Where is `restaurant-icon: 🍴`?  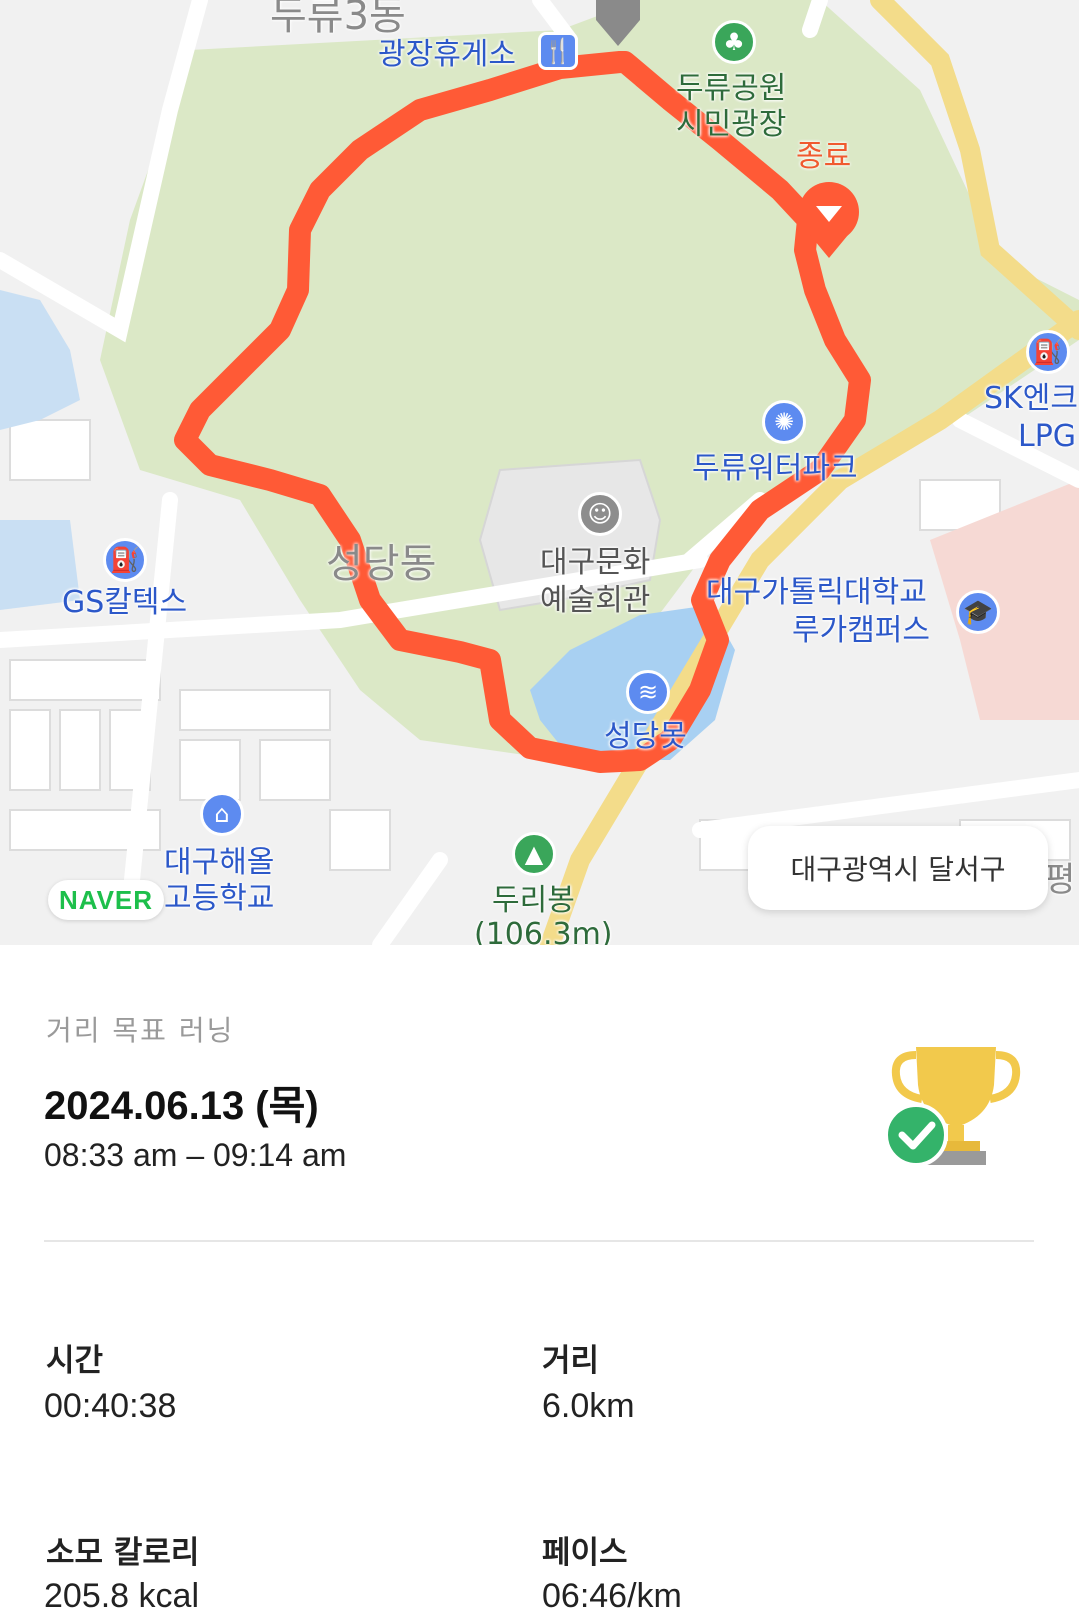 restaurant-icon: 🍴 is located at coordinates (558, 51).